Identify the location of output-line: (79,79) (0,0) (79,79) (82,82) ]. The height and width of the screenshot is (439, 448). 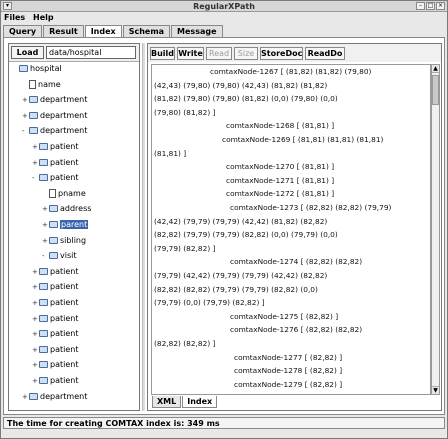
(209, 303).